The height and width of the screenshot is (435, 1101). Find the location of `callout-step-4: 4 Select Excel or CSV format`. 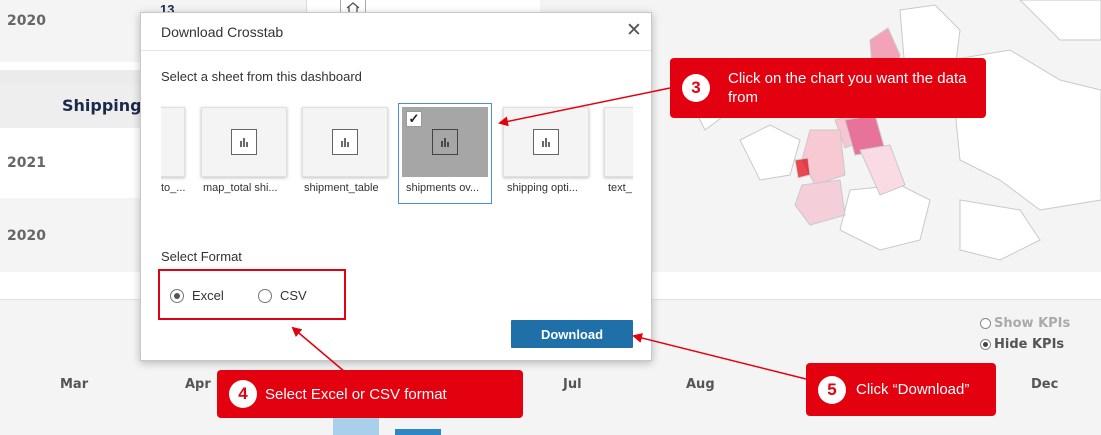

callout-step-4: 4 Select Excel or CSV format is located at coordinates (370, 394).